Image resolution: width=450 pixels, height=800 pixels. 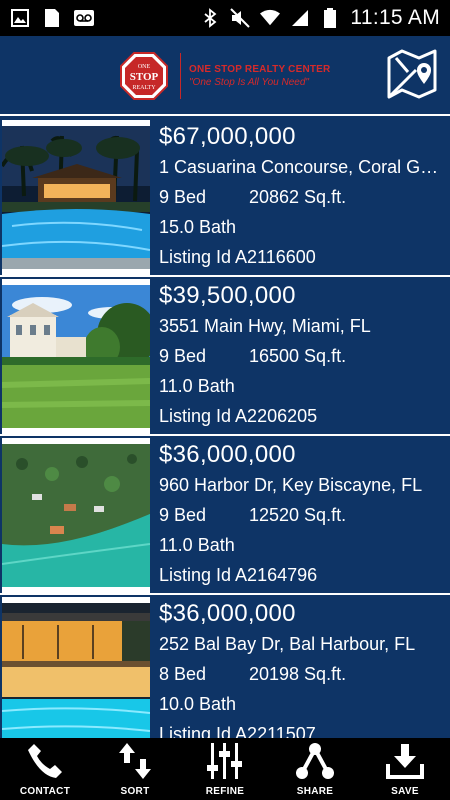 I want to click on battery-icon, so click(x=330, y=18).